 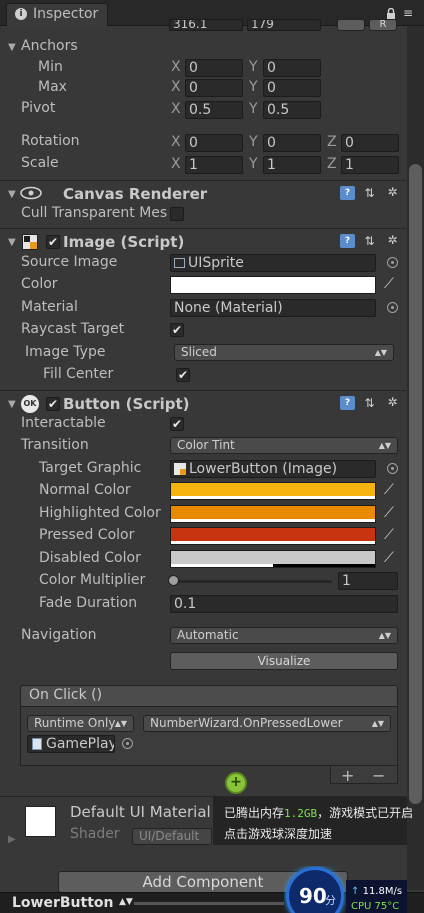 I want to click on scrollbar-thumb, so click(x=415, y=484).